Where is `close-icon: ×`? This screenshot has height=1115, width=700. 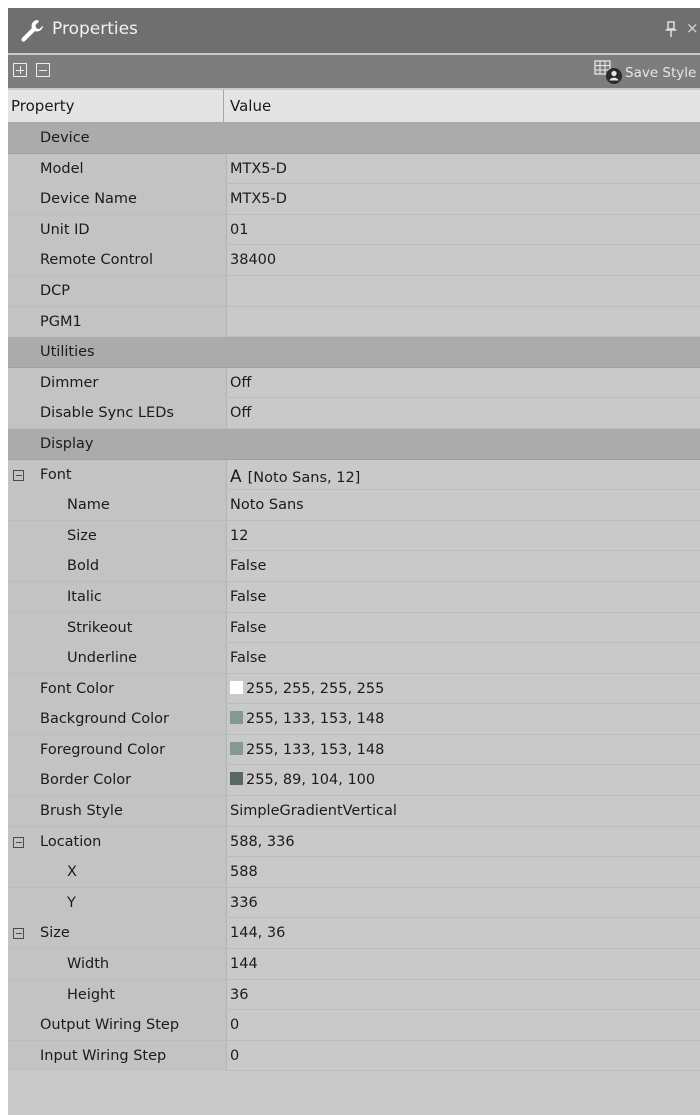 close-icon: × is located at coordinates (692, 28).